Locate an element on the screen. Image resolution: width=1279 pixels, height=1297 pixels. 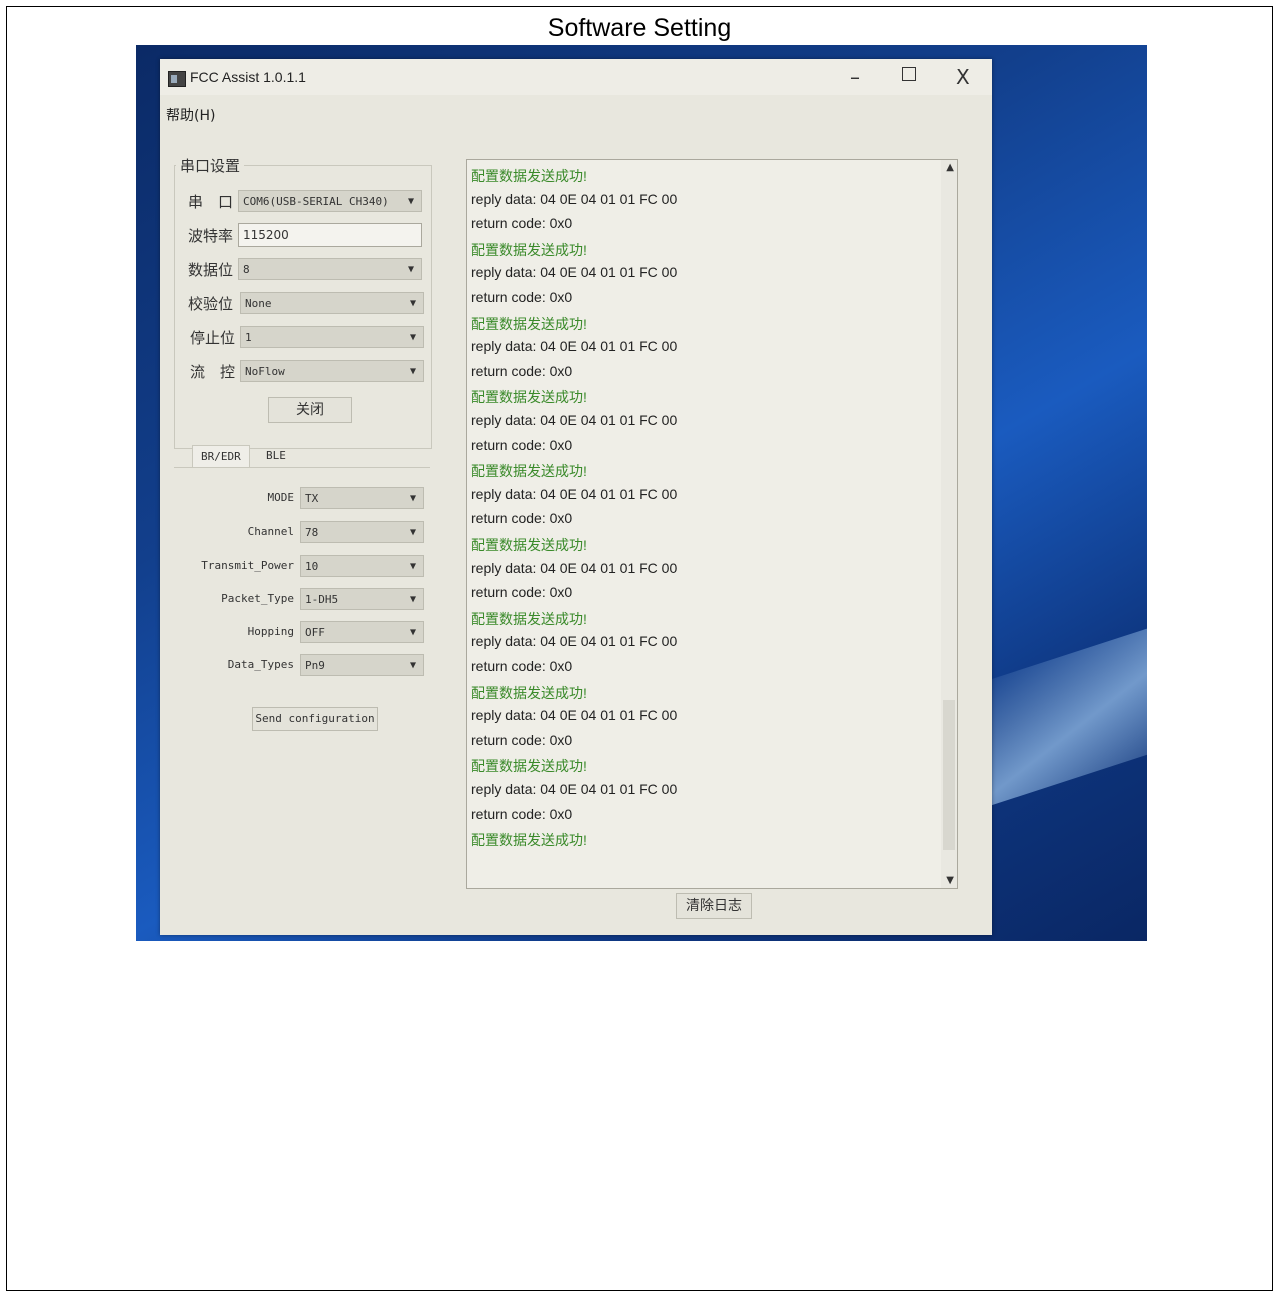
minimize-button: – is located at coordinates (855, 77).